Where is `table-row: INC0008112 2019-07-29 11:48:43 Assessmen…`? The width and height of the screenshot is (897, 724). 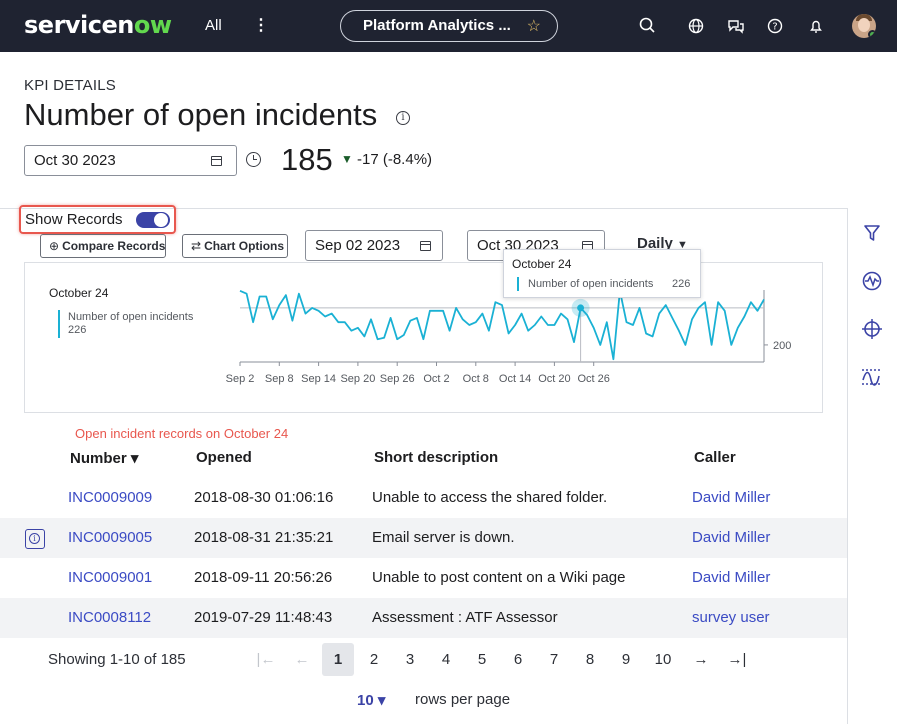
table-row: INC0008112 2019-07-29 11:48:43 Assessmen… is located at coordinates (423, 618).